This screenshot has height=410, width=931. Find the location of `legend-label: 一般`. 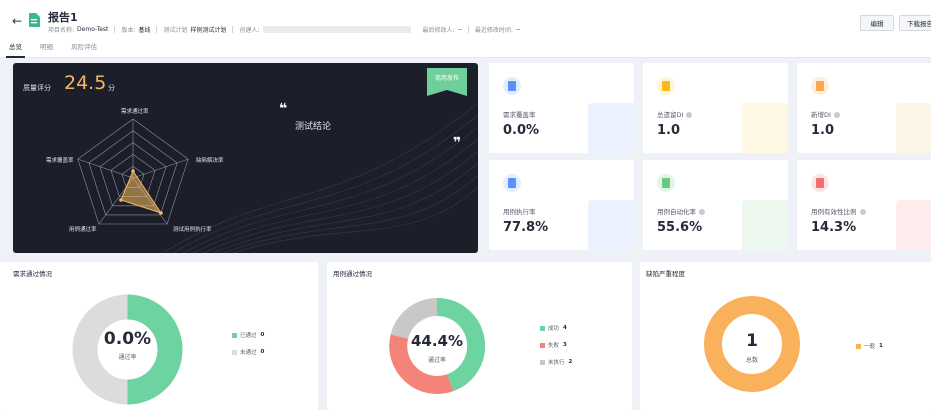

legend-label: 一般 is located at coordinates (870, 347).